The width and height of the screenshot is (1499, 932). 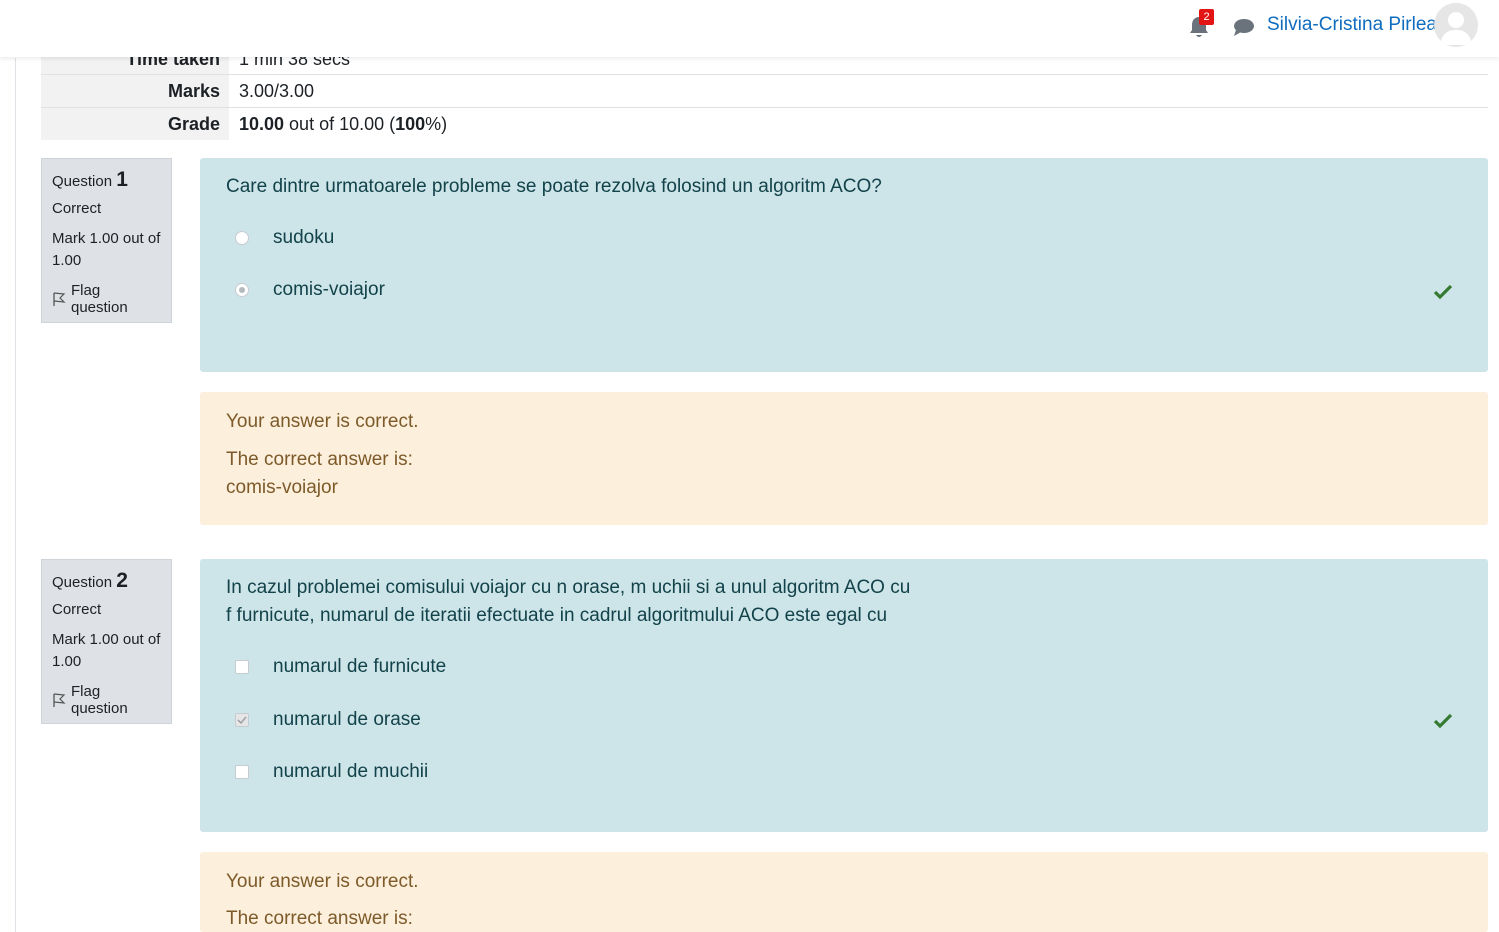 What do you see at coordinates (1206, 17) in the screenshot?
I see `notification-count-badge: 2` at bounding box center [1206, 17].